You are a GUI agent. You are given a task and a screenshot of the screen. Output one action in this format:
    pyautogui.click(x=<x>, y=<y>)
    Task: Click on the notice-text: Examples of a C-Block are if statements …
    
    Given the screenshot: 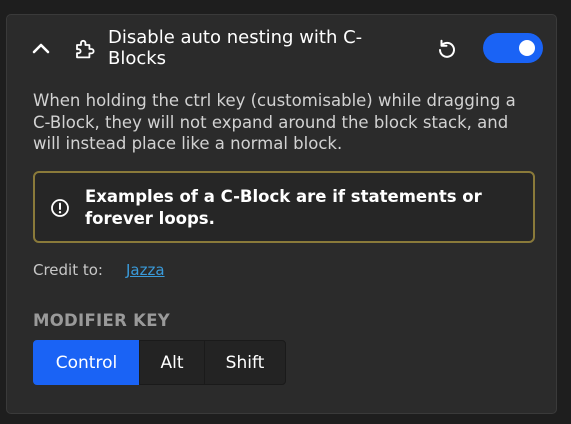 What is the action you would take?
    pyautogui.click(x=283, y=207)
    